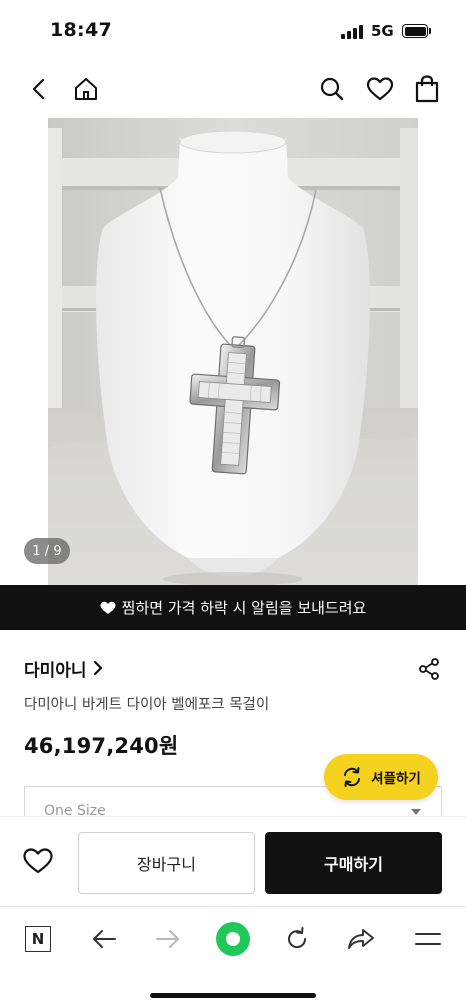 This screenshot has height=1008, width=466. I want to click on price-alert-banner: 찜하면 가격 하락 시 알림을 보내드려요, so click(233, 607).